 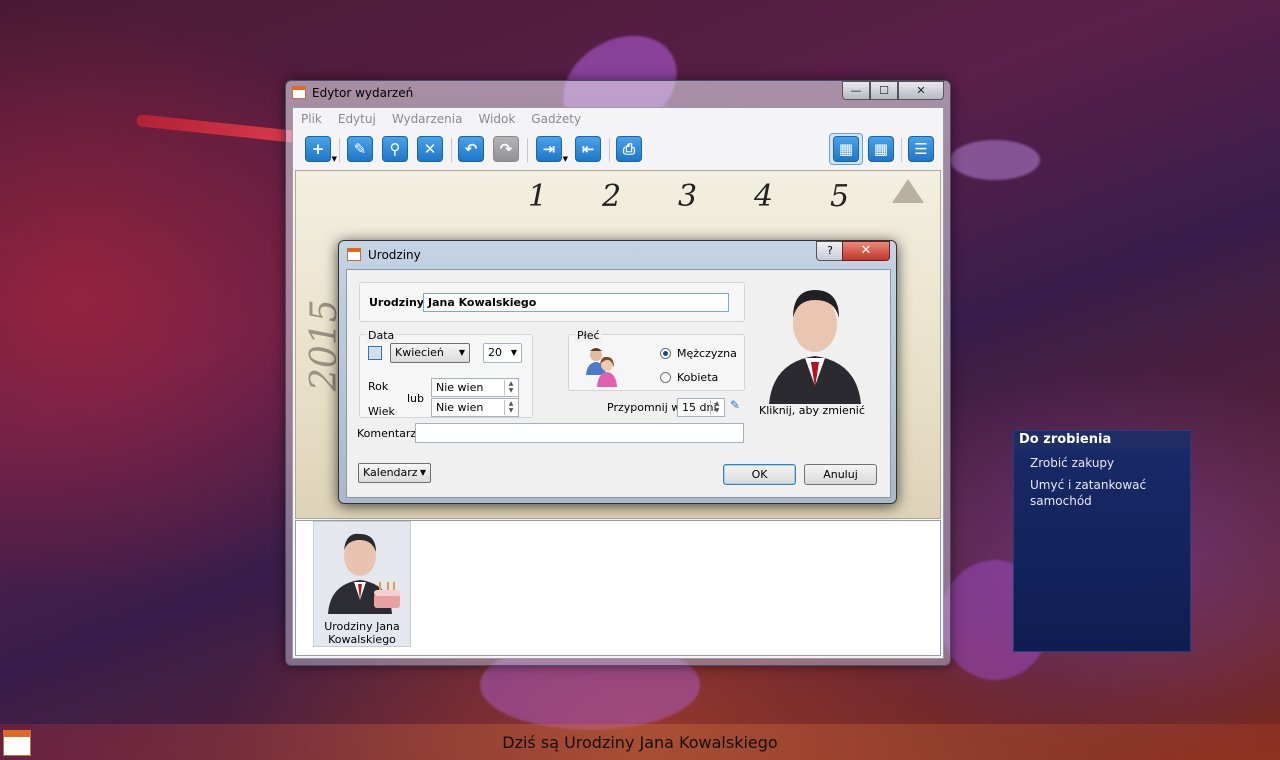 I want to click on edit-event-button: ✎, so click(x=360, y=149).